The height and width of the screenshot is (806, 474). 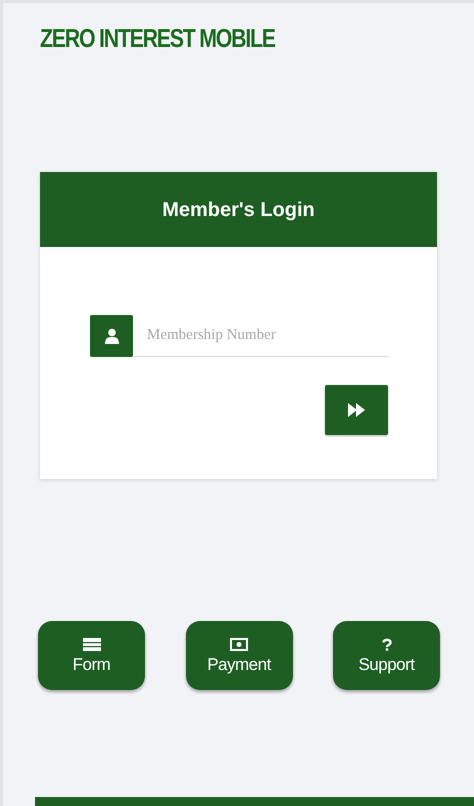 What do you see at coordinates (91, 644) in the screenshot?
I see `table-icon` at bounding box center [91, 644].